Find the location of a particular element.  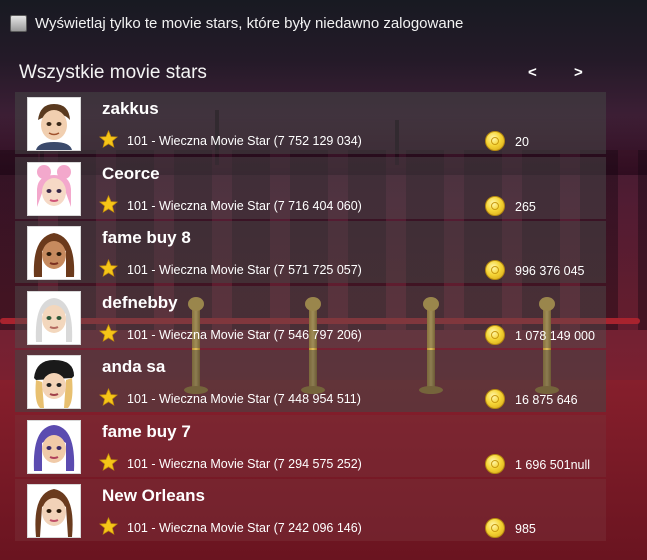

star-name: defnebby is located at coordinates (140, 303).